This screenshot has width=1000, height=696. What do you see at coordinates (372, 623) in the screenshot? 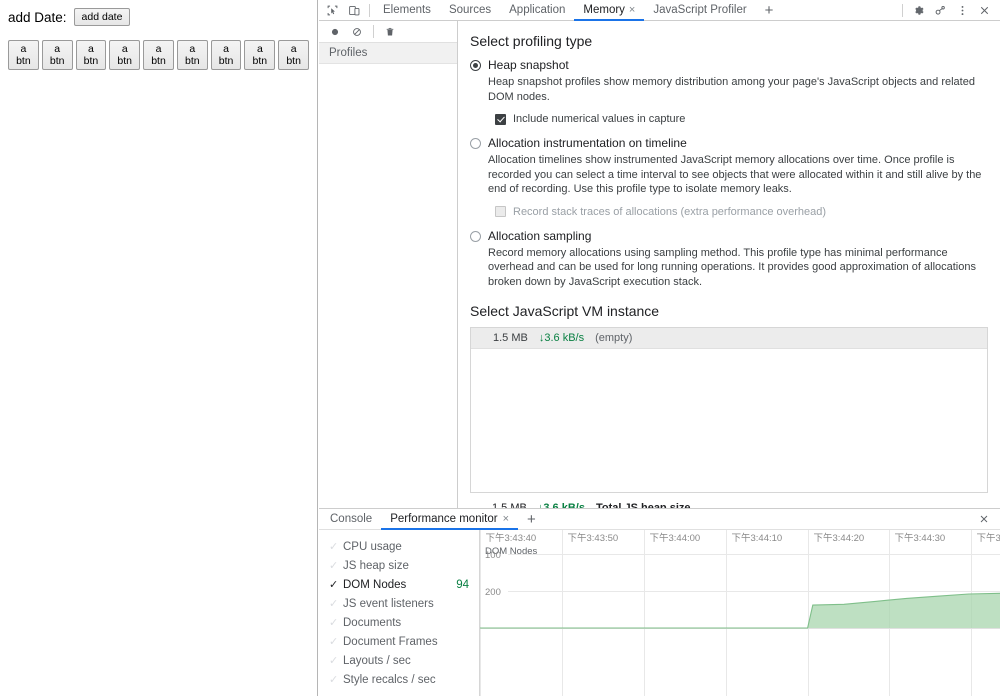
I see `metric-label: Documents` at bounding box center [372, 623].